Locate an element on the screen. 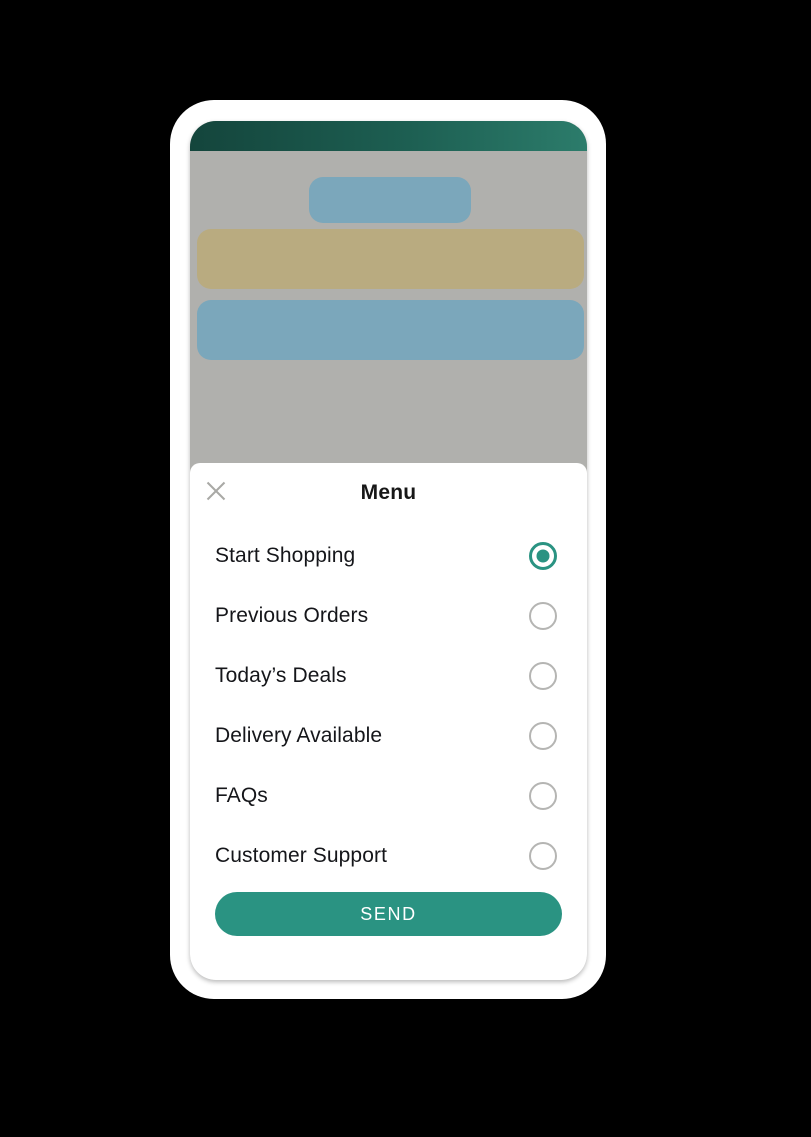 The height and width of the screenshot is (1137, 811). radio-button-selected is located at coordinates (543, 556).